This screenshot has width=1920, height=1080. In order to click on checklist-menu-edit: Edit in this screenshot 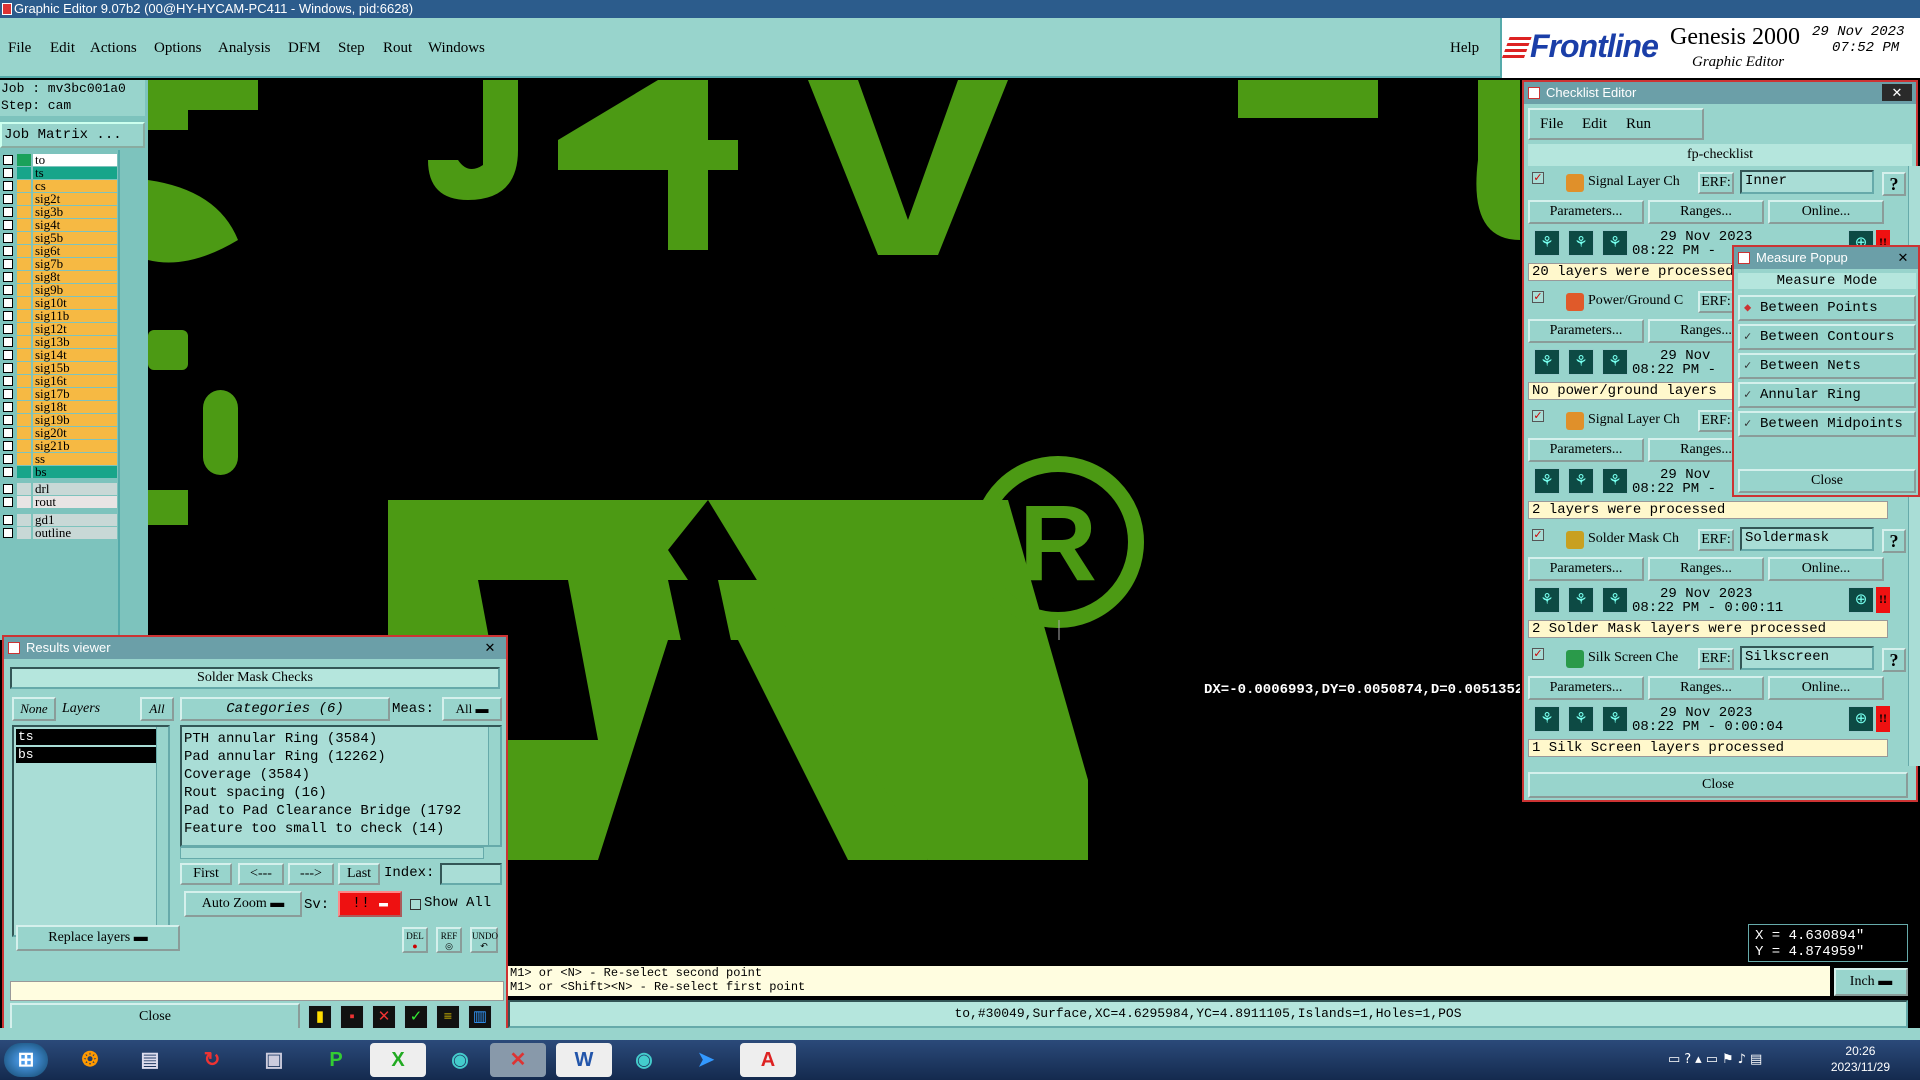, I will do `click(1594, 124)`.